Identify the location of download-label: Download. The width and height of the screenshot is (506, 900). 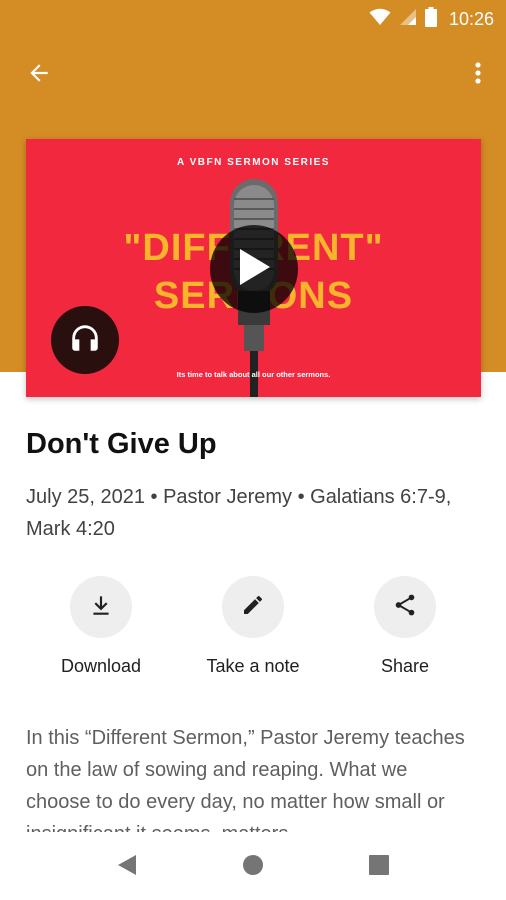
(101, 666).